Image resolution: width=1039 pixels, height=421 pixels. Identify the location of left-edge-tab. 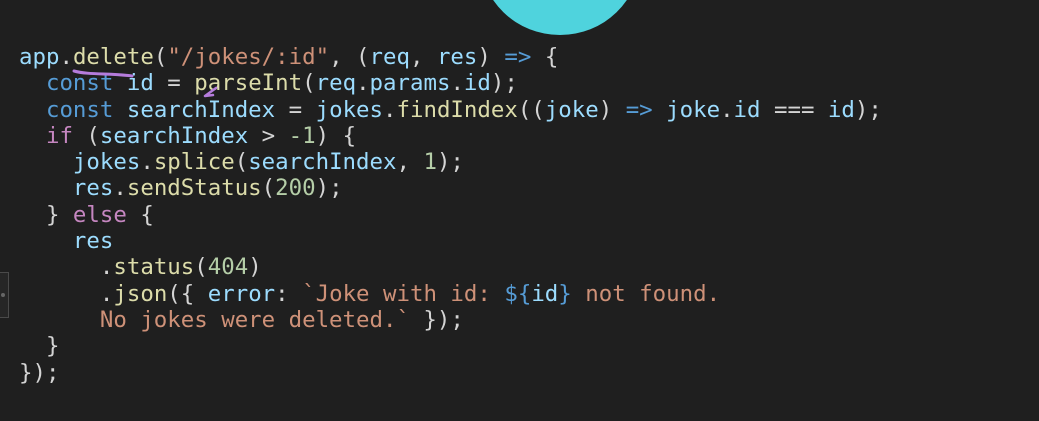
(4, 295).